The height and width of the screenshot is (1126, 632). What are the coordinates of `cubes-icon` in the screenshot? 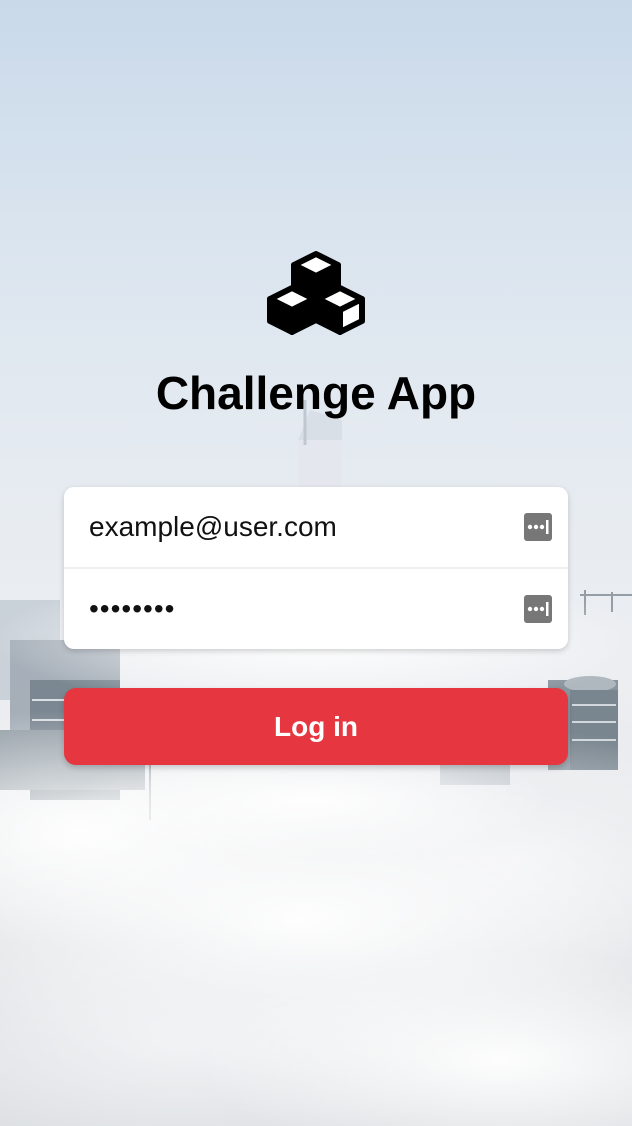 It's located at (316, 294).